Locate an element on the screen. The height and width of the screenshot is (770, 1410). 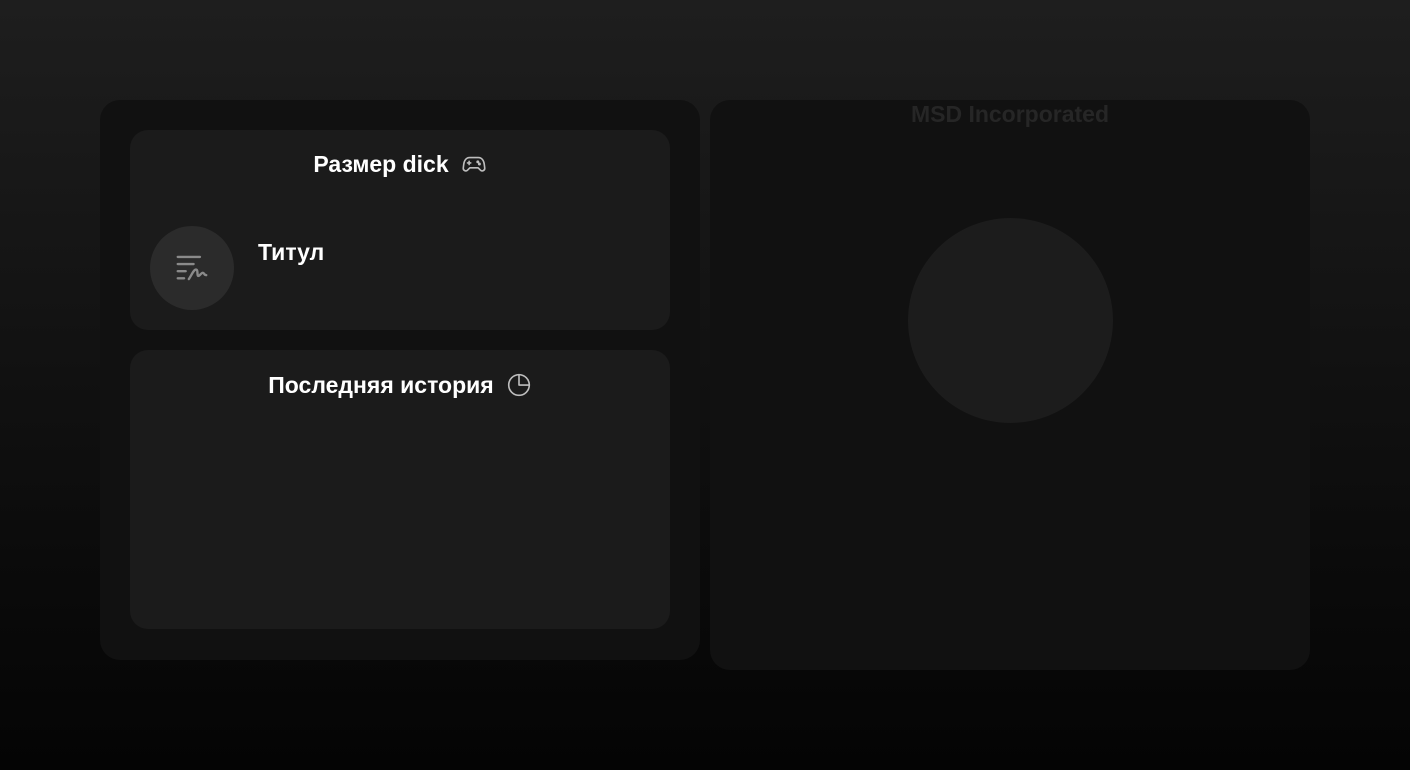
signature-icon is located at coordinates (192, 268).